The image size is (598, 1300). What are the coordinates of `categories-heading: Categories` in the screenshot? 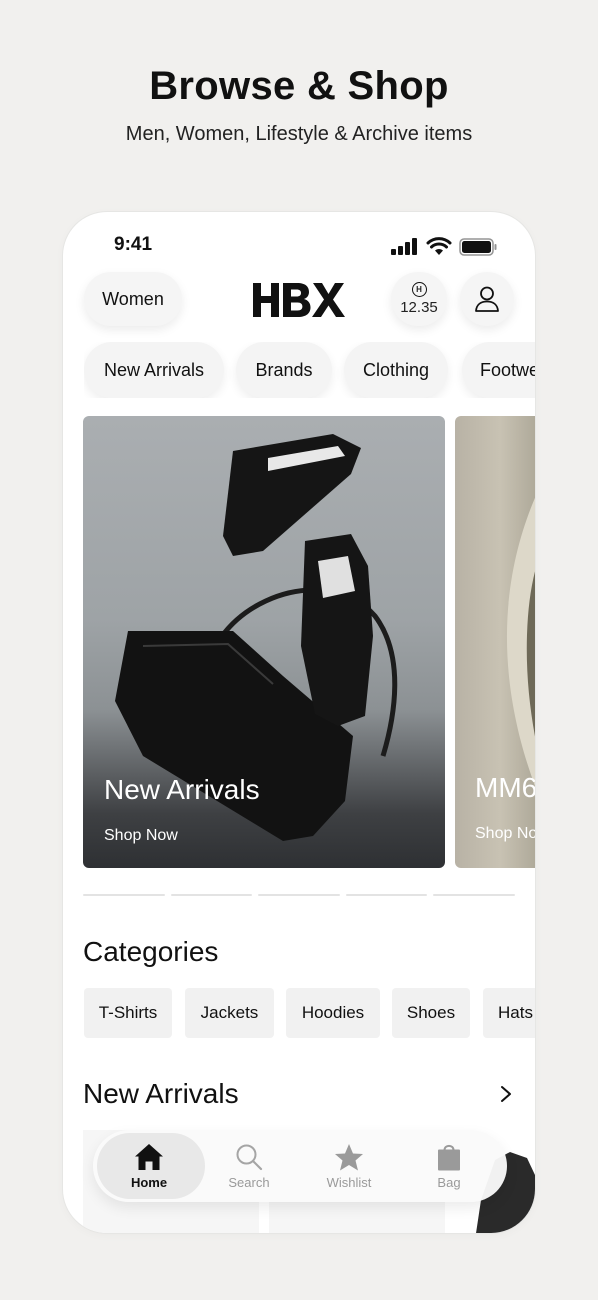 It's located at (151, 951).